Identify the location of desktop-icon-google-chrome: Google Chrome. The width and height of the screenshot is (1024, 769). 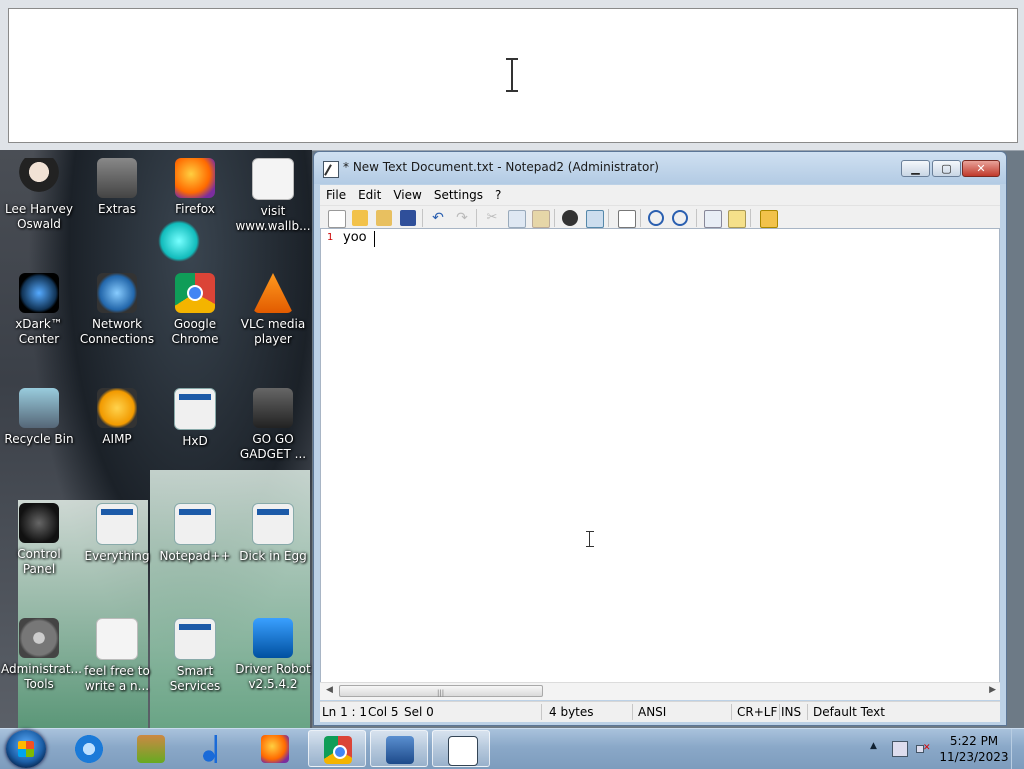
(195, 310).